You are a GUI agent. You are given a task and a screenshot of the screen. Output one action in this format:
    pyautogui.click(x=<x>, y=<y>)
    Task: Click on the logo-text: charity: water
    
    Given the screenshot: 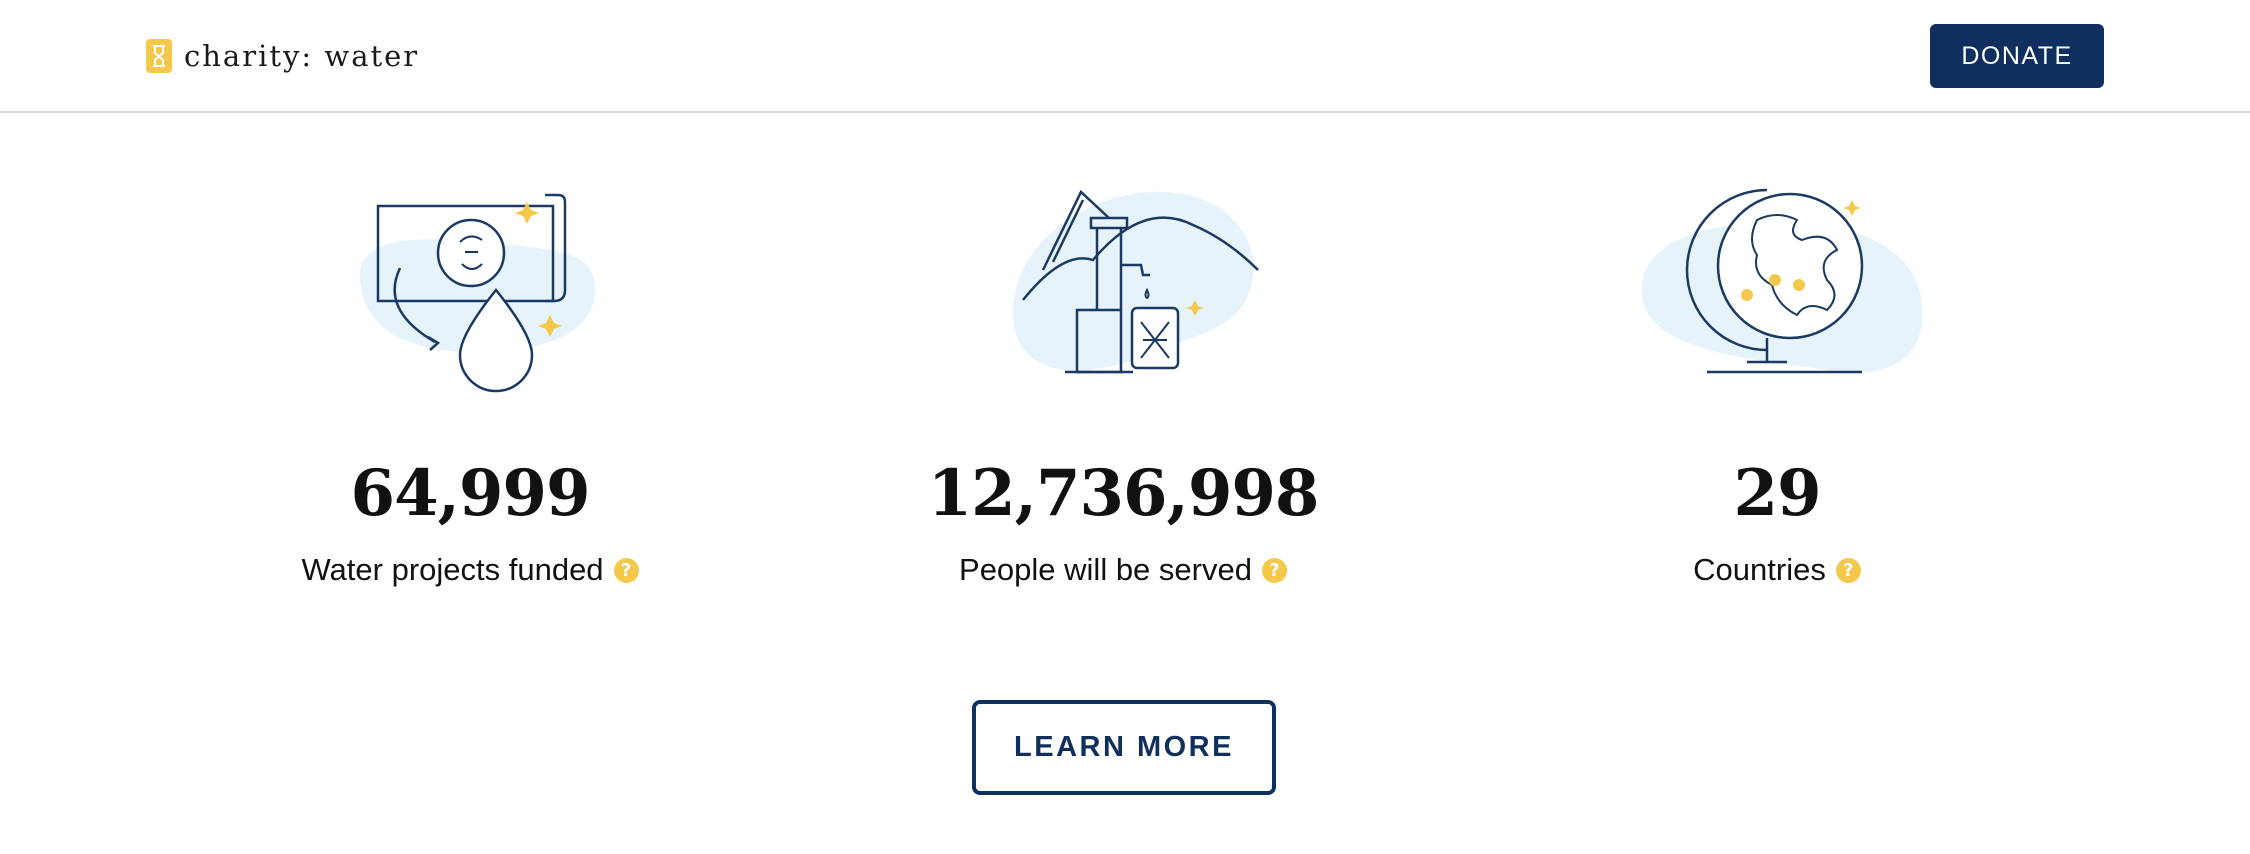 What is the action you would take?
    pyautogui.click(x=302, y=56)
    